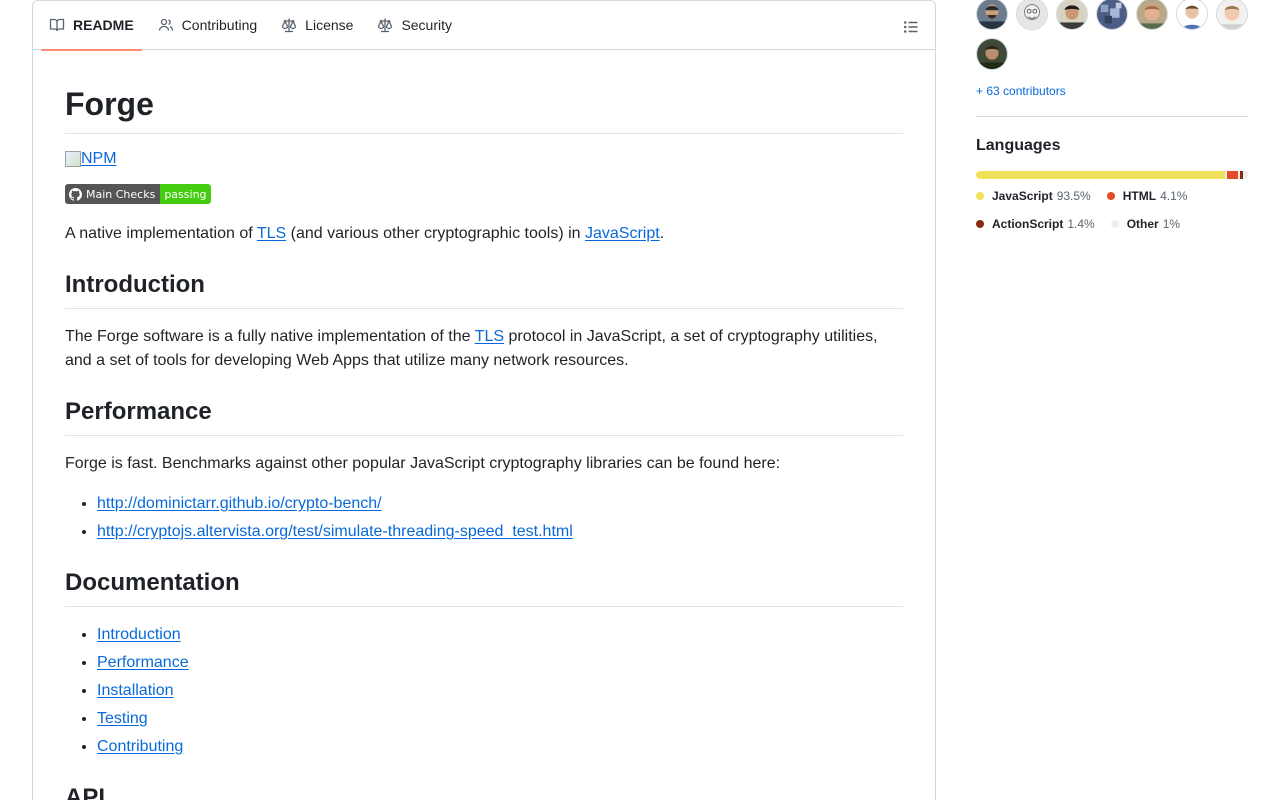 This screenshot has height=800, width=1280. I want to click on book-icon, so click(57, 25).